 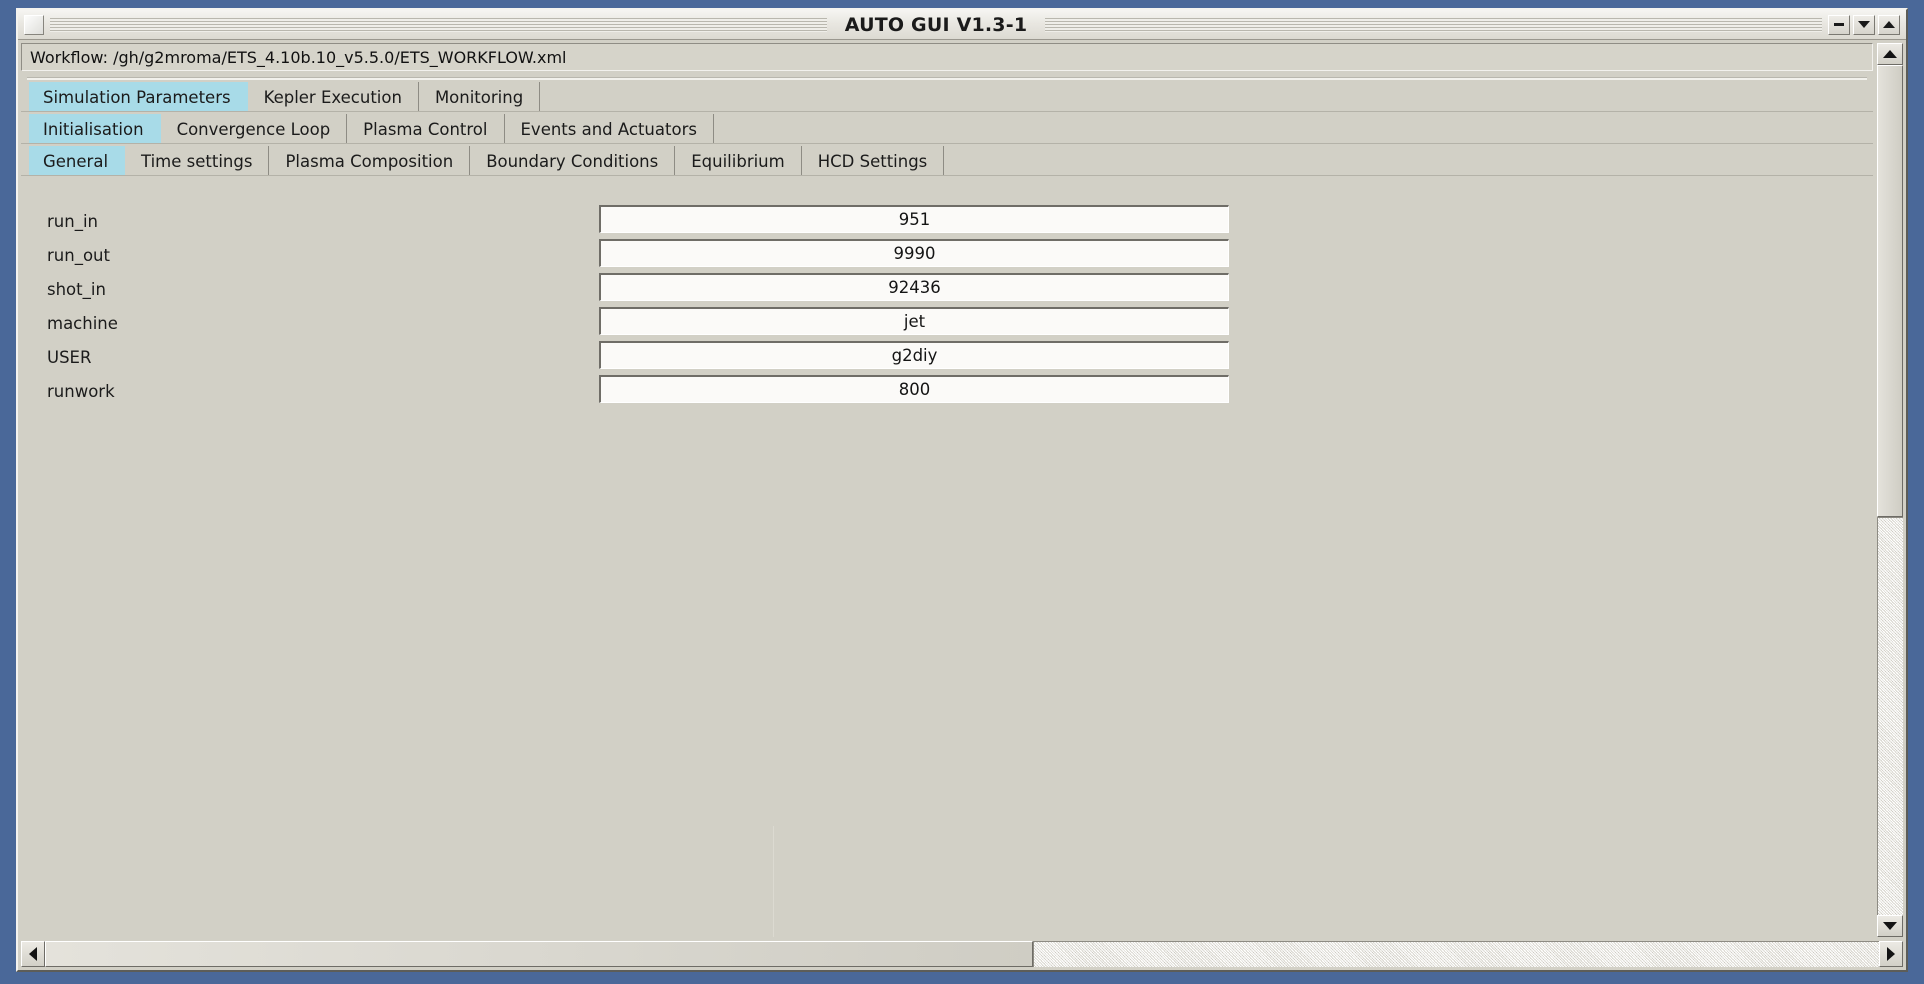 I want to click on tab-level2-initialisation: Initialisation, so click(x=95, y=129).